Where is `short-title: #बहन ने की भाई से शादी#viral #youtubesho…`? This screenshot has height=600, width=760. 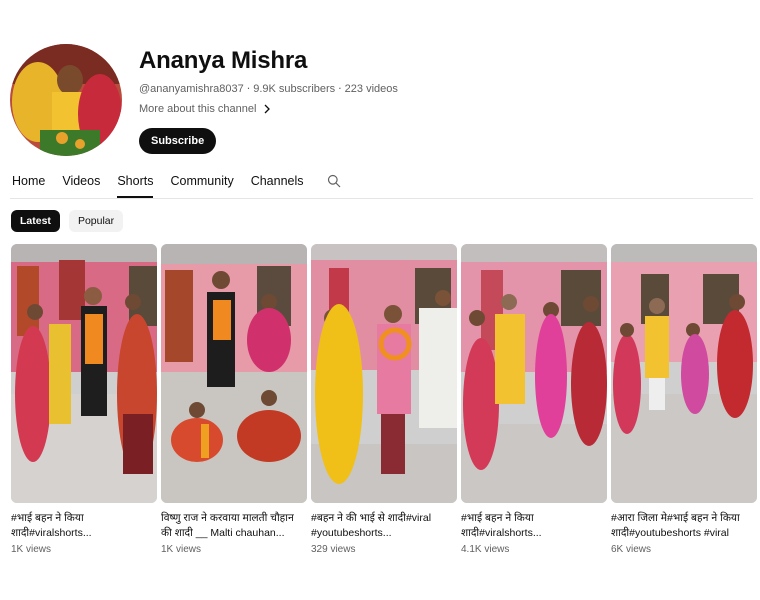
short-title: #बहन ने की भाई से शादी#viral #youtubesho… is located at coordinates (384, 526).